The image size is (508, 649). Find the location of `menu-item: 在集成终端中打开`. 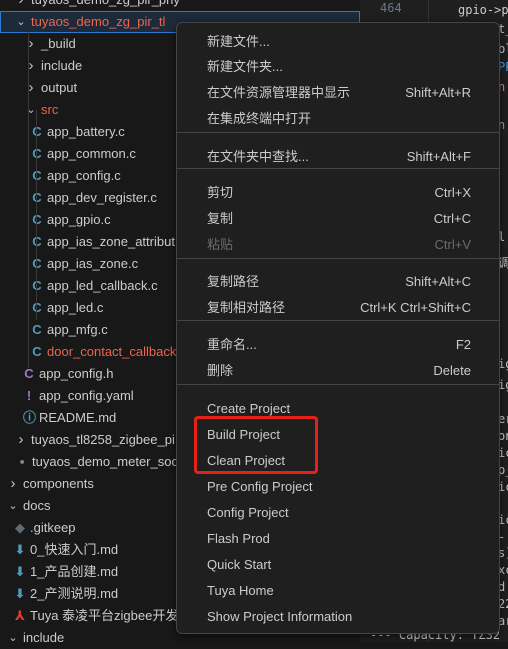

menu-item: 在集成终端中打开 is located at coordinates (338, 119).